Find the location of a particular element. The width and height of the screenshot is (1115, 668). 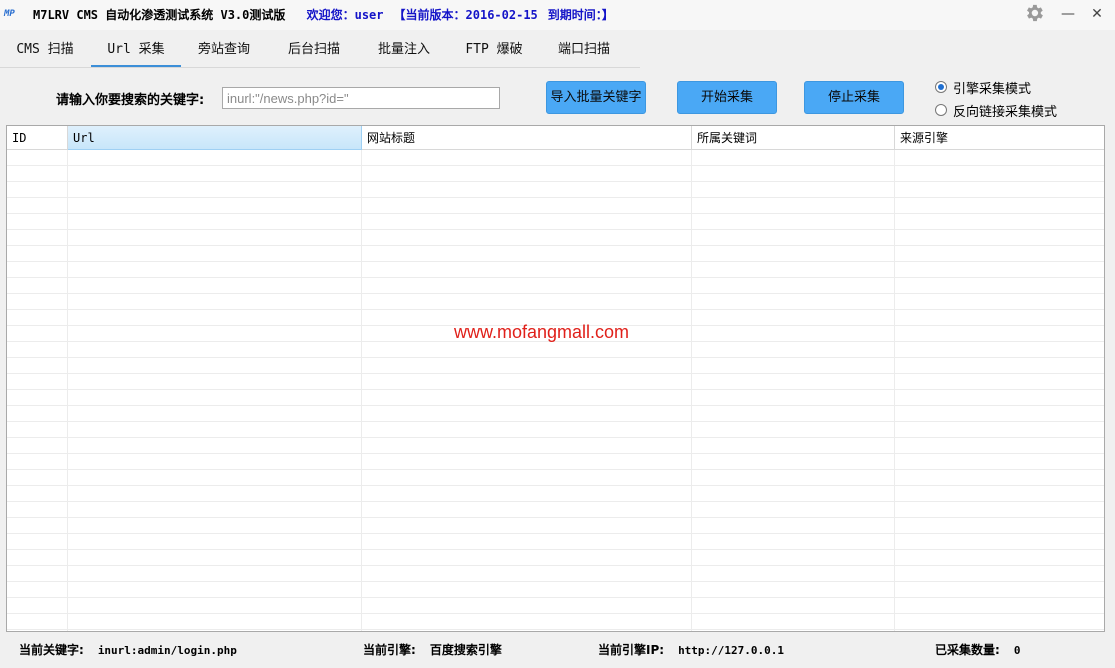

expire-text: 到期时间：】 is located at coordinates (580, 15).